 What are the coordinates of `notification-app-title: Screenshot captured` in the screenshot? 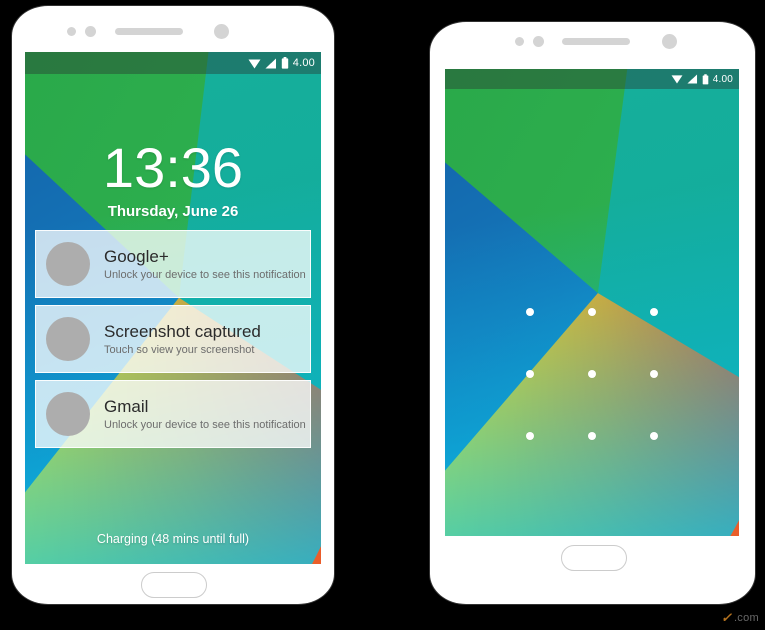 It's located at (182, 331).